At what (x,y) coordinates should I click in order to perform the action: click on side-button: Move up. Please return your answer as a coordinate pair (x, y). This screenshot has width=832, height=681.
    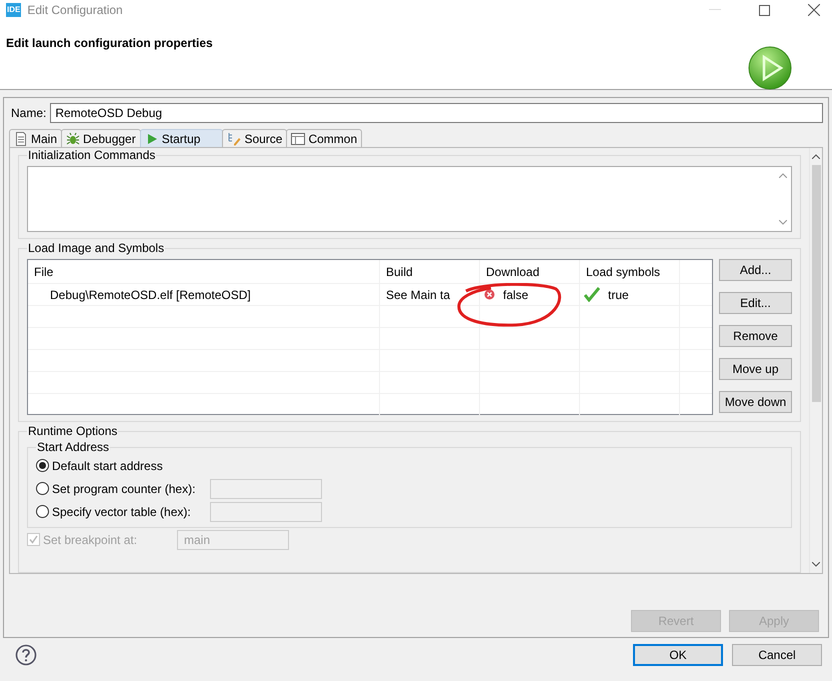
    Looking at the image, I should click on (755, 369).